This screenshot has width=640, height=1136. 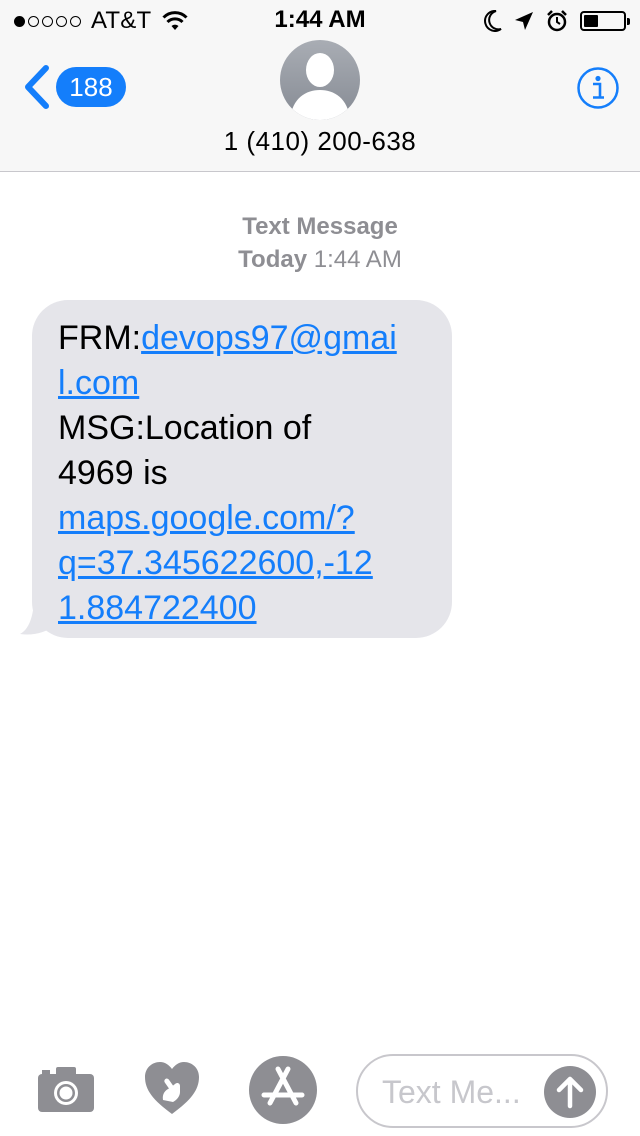 What do you see at coordinates (206, 518) in the screenshot?
I see `maps-link: maps.google.com/?` at bounding box center [206, 518].